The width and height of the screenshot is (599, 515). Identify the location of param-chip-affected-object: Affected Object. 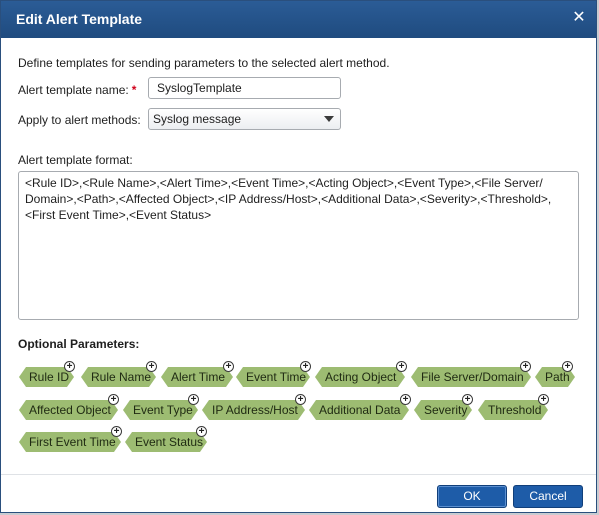
(68, 410).